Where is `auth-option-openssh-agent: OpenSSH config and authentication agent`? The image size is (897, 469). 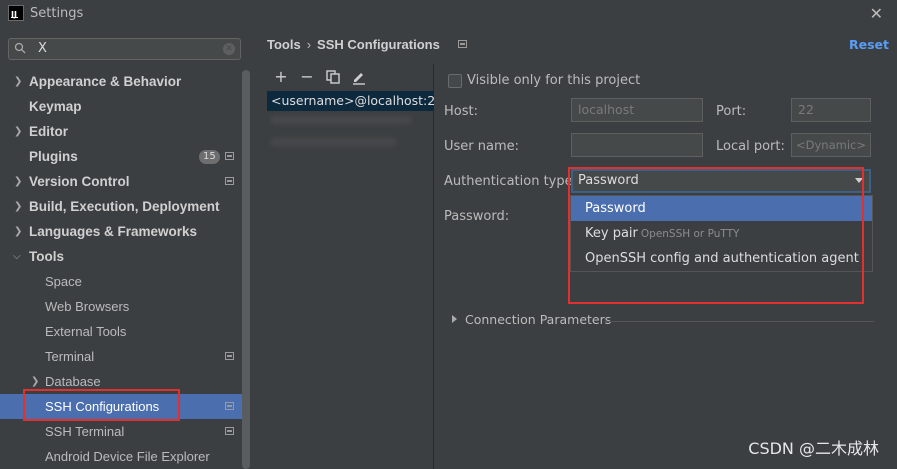
auth-option-openssh-agent: OpenSSH config and authentication agent is located at coordinates (721, 258).